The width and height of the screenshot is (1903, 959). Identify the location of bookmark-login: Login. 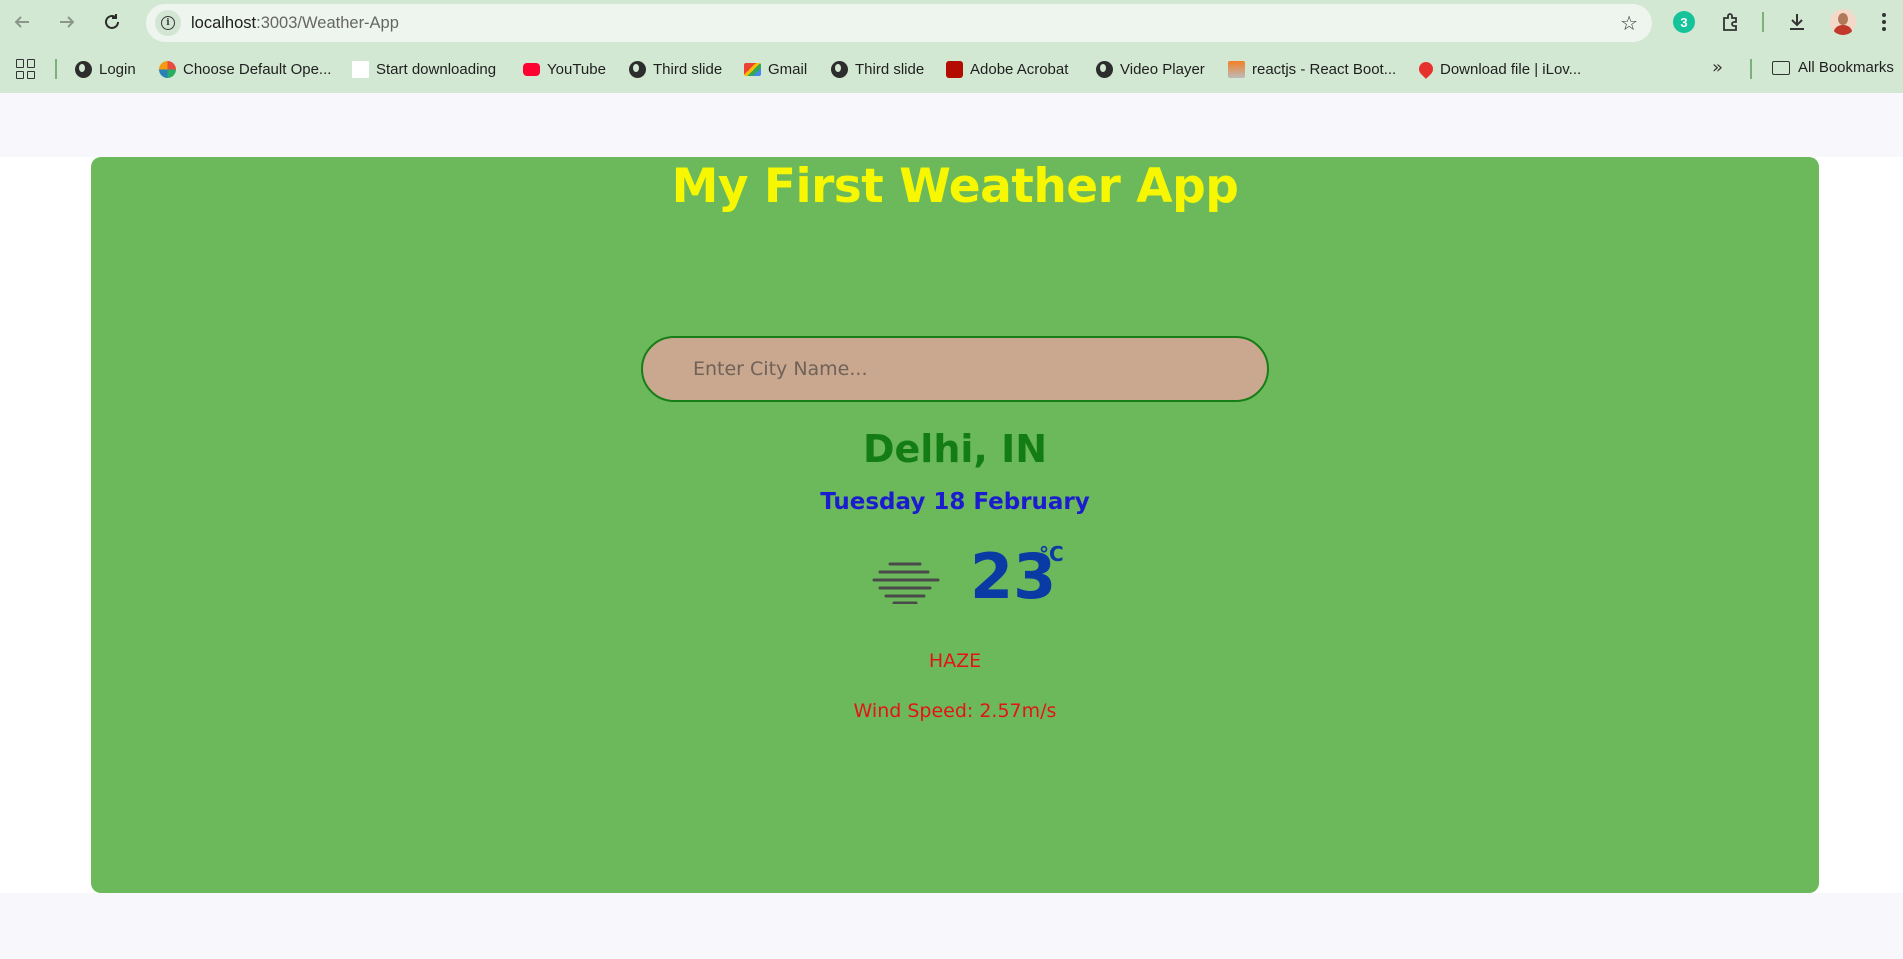
(105, 69).